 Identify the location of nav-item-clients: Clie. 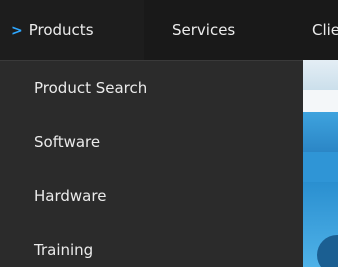
(325, 30).